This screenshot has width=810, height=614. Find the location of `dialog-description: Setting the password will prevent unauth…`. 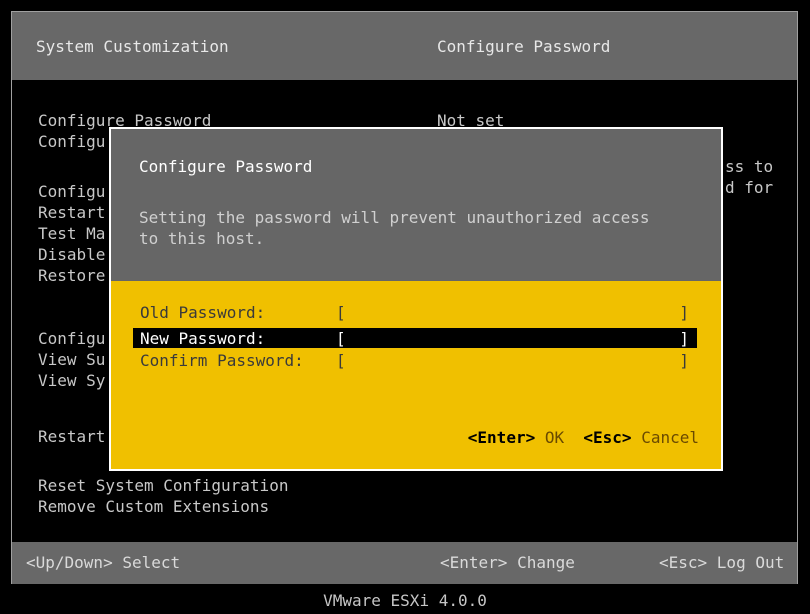

dialog-description: Setting the password will prevent unauth… is located at coordinates (394, 217).